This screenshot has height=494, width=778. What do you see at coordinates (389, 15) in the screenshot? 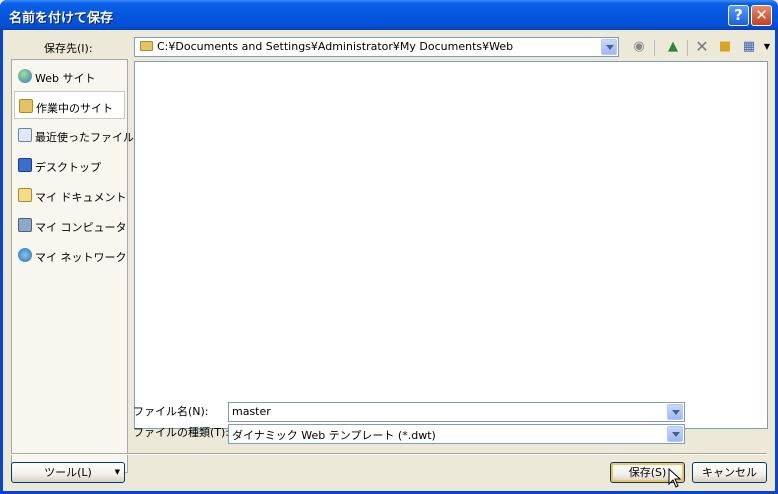
I see `title-bar: 名前を付けて保存 ? ✕` at bounding box center [389, 15].